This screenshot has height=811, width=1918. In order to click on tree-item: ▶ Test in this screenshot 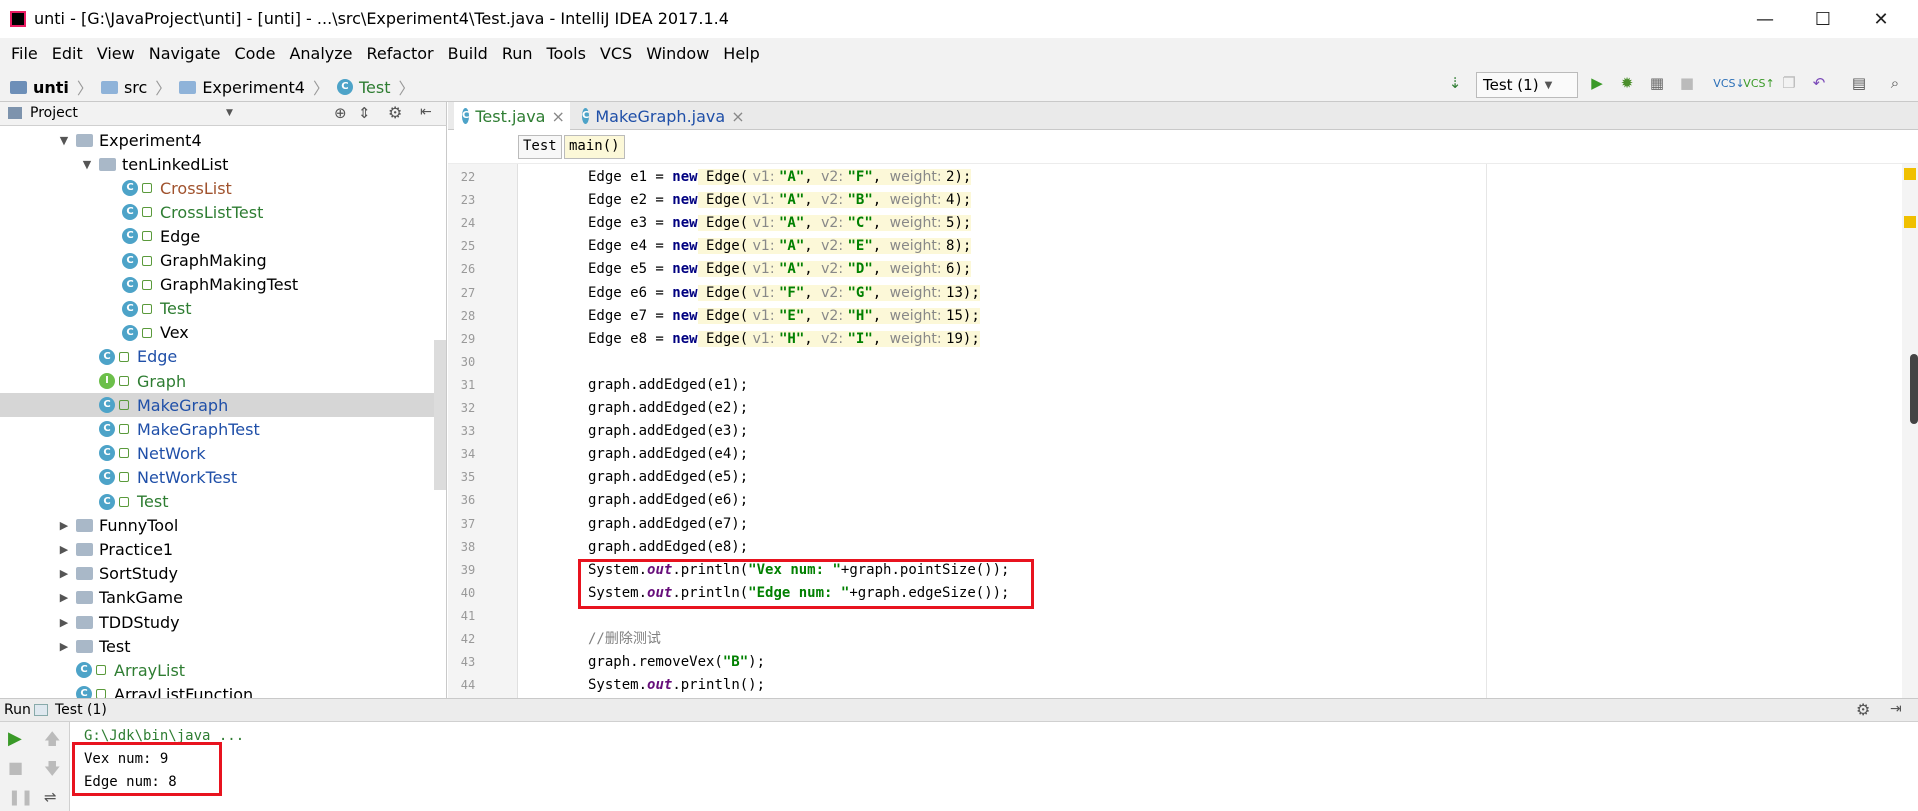, I will do `click(223, 646)`.